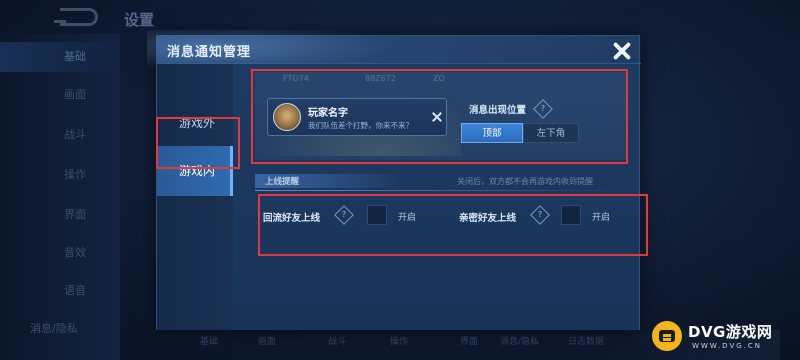 The height and width of the screenshot is (360, 800). I want to click on notification-player-name: 玩家名字, so click(328, 113).